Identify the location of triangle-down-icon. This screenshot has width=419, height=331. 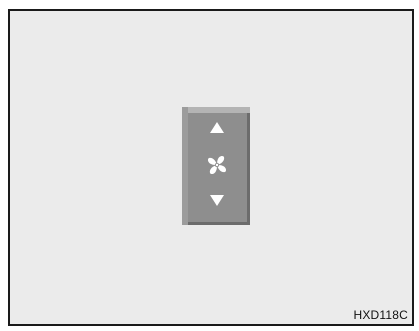
(217, 200).